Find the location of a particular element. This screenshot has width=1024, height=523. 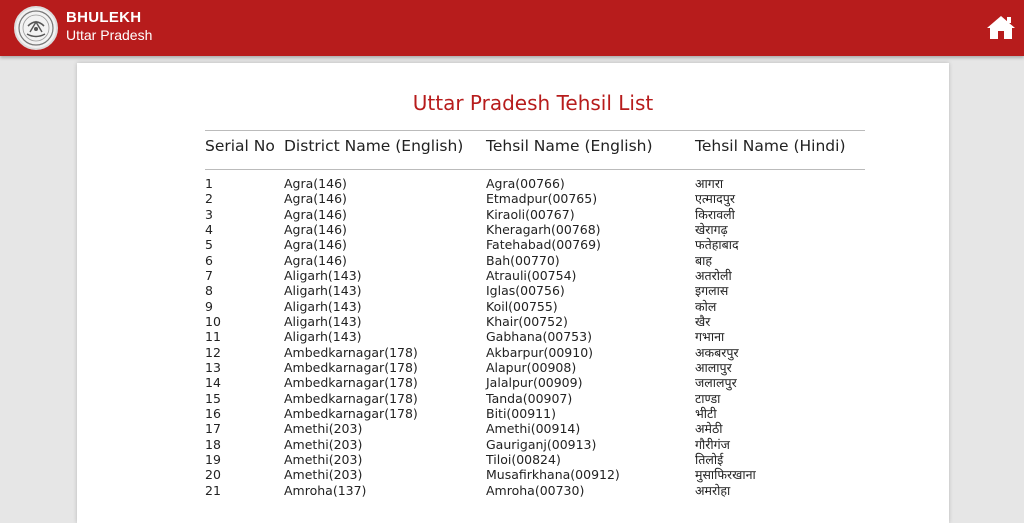

table-row: 3 Agra(146) Kiraoli(00767) किरावली is located at coordinates (513, 214).